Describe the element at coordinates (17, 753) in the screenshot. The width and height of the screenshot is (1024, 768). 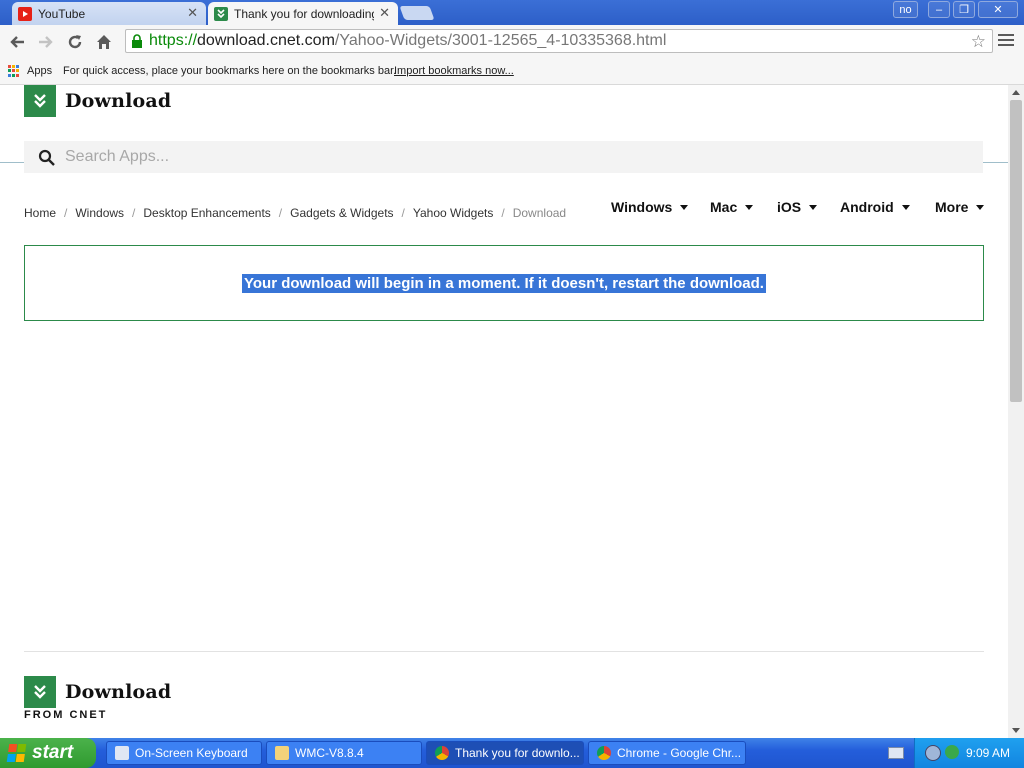
I see `windows-logo-icon` at that location.